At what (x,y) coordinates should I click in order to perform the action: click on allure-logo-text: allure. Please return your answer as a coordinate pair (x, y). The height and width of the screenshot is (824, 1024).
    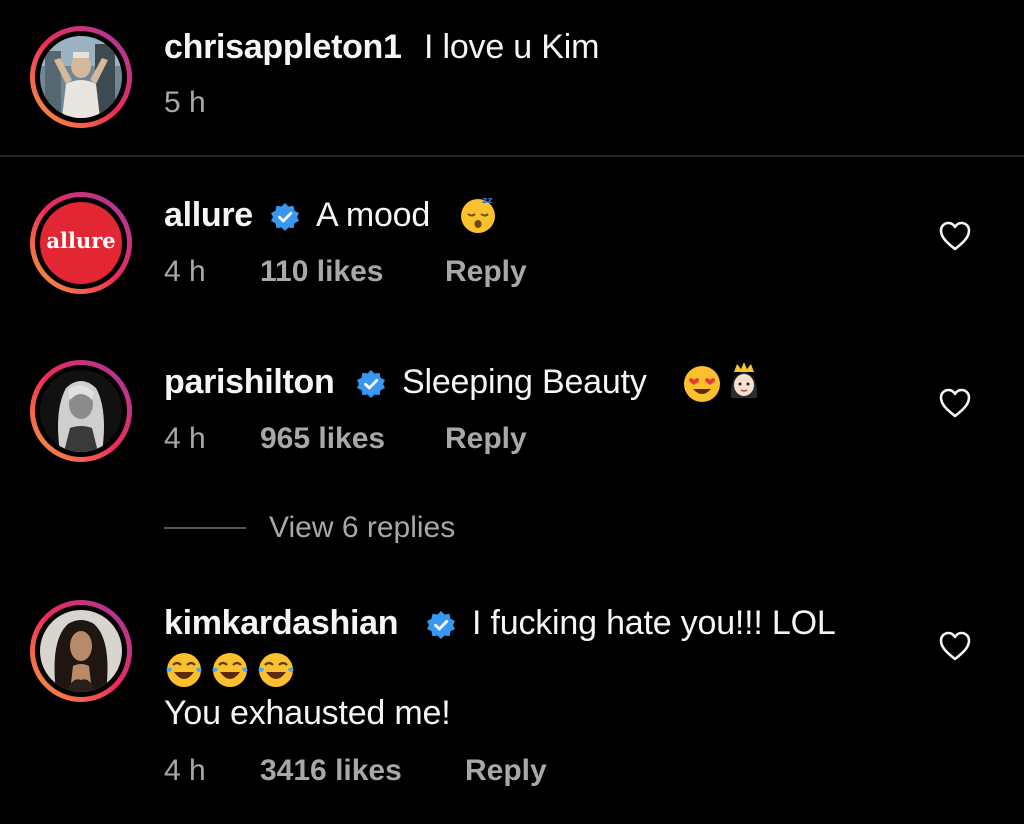
    Looking at the image, I should click on (81, 240).